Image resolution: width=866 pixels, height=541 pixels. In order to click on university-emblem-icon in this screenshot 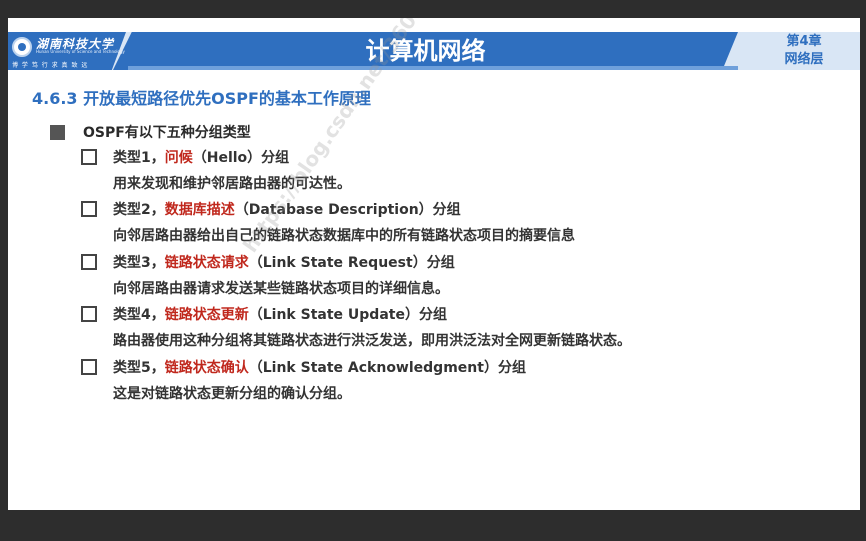, I will do `click(22, 47)`.